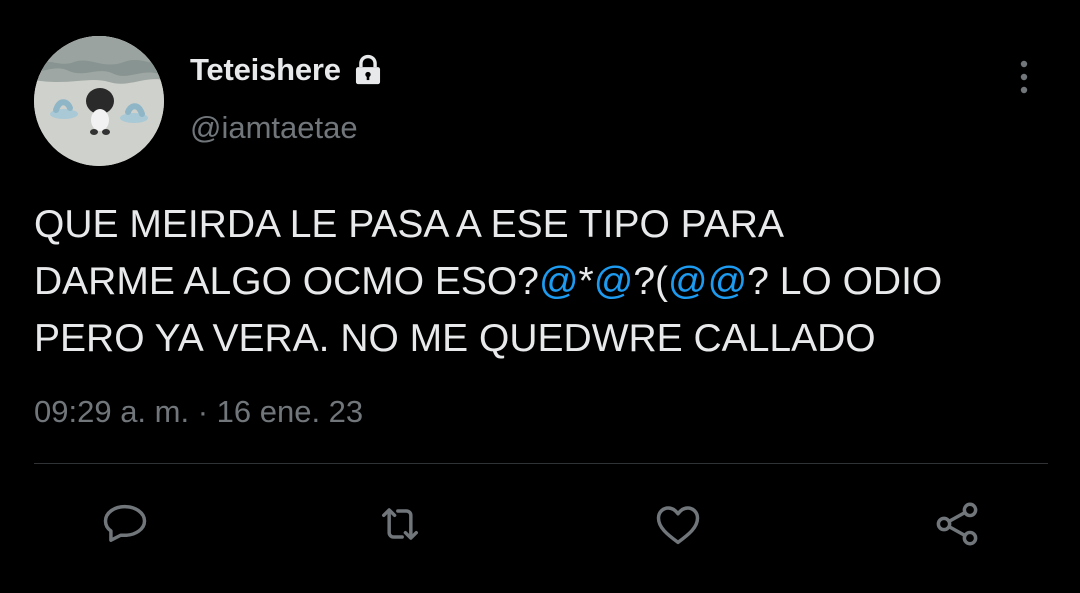  Describe the element at coordinates (274, 128) in the screenshot. I see `author-handle: @iamtaetae` at that location.